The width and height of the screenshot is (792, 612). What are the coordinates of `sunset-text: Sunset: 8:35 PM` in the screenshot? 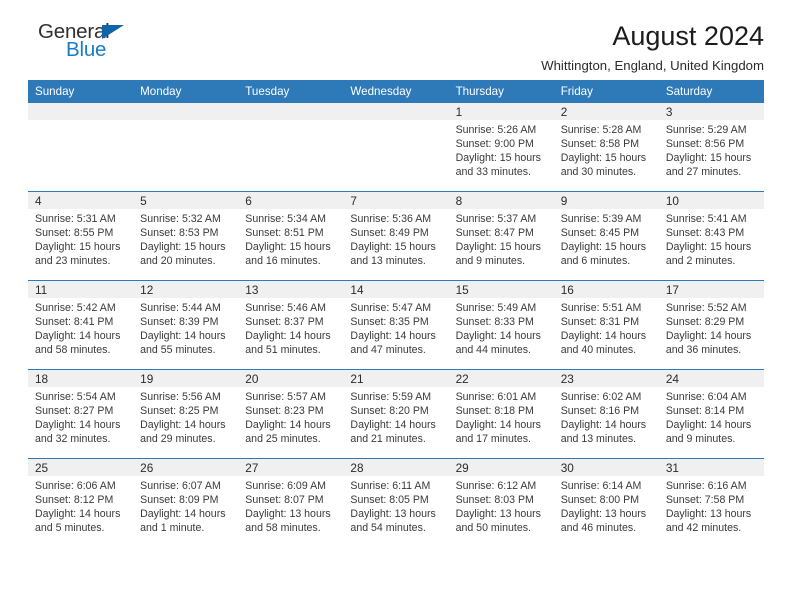 It's located at (389, 322).